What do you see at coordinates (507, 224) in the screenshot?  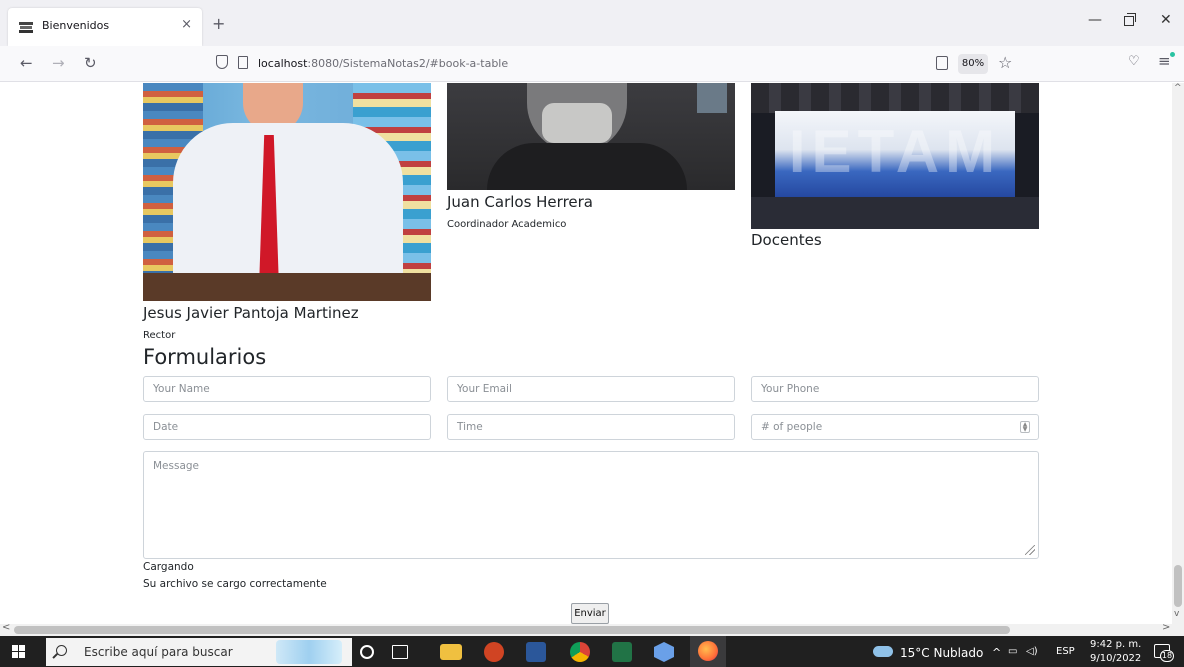 I see `staff-role: Coordinador Academico` at bounding box center [507, 224].